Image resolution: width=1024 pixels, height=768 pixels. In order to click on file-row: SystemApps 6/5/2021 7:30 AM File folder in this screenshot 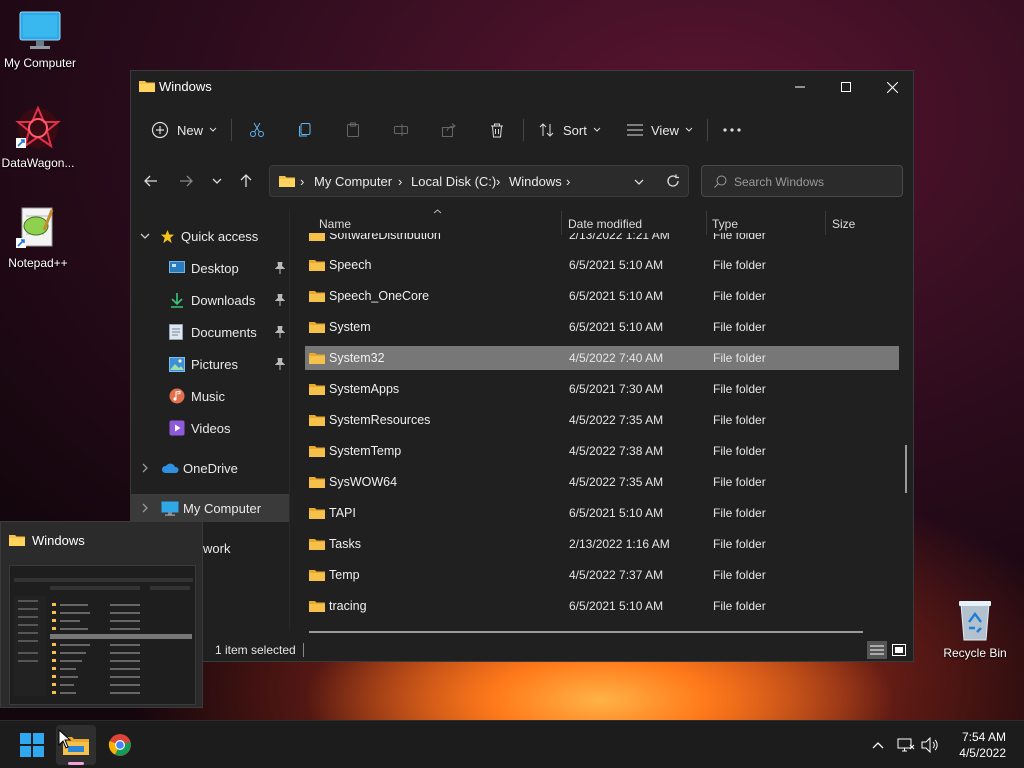, I will do `click(602, 389)`.